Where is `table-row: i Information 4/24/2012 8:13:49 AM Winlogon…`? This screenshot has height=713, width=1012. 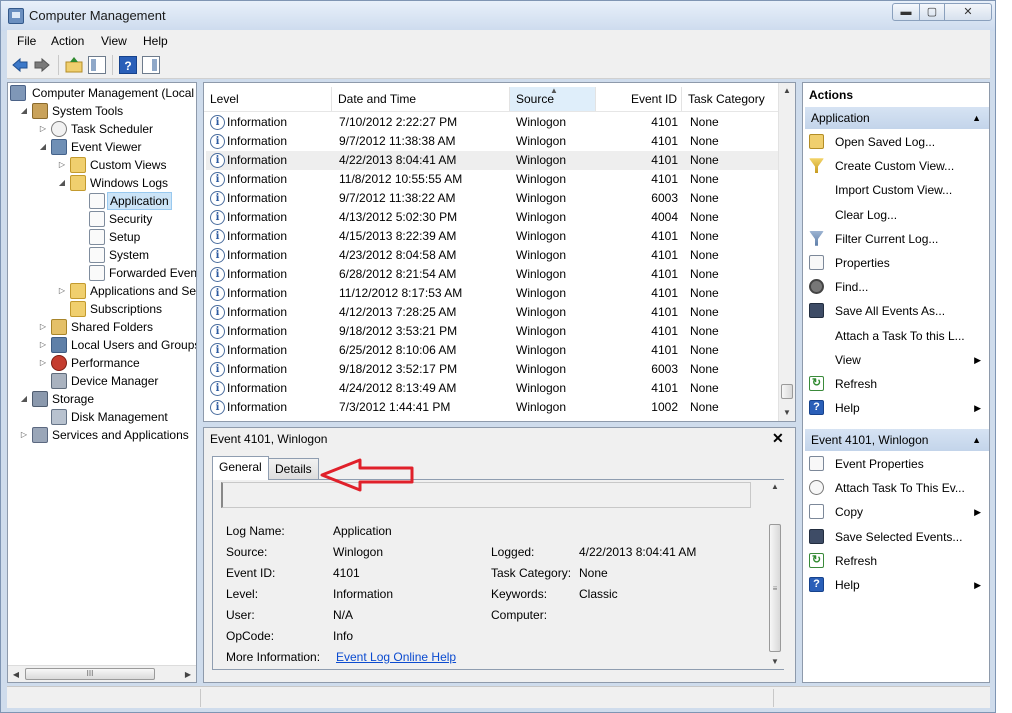 table-row: i Information 4/24/2012 8:13:49 AM Winlogon… is located at coordinates (492, 388).